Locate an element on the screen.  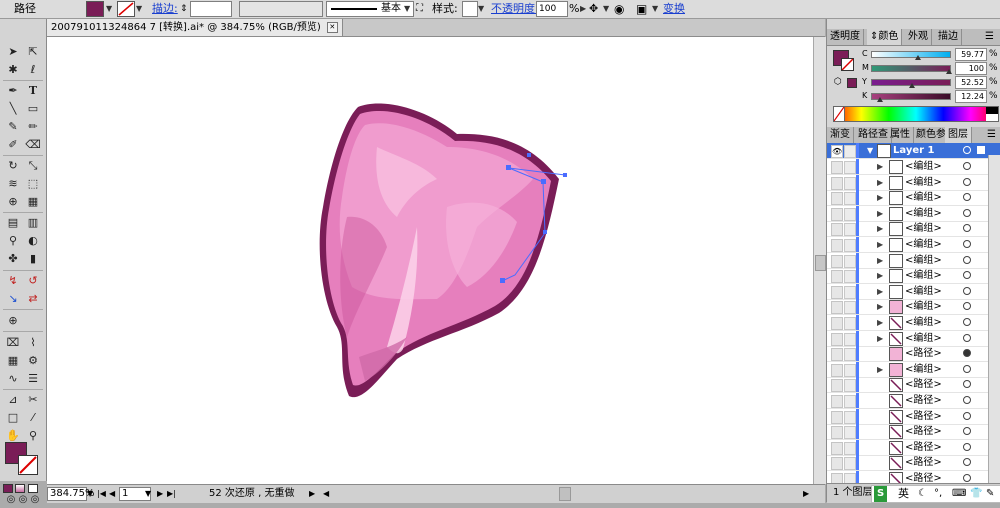
channel-slider is located at coordinates (911, 54).